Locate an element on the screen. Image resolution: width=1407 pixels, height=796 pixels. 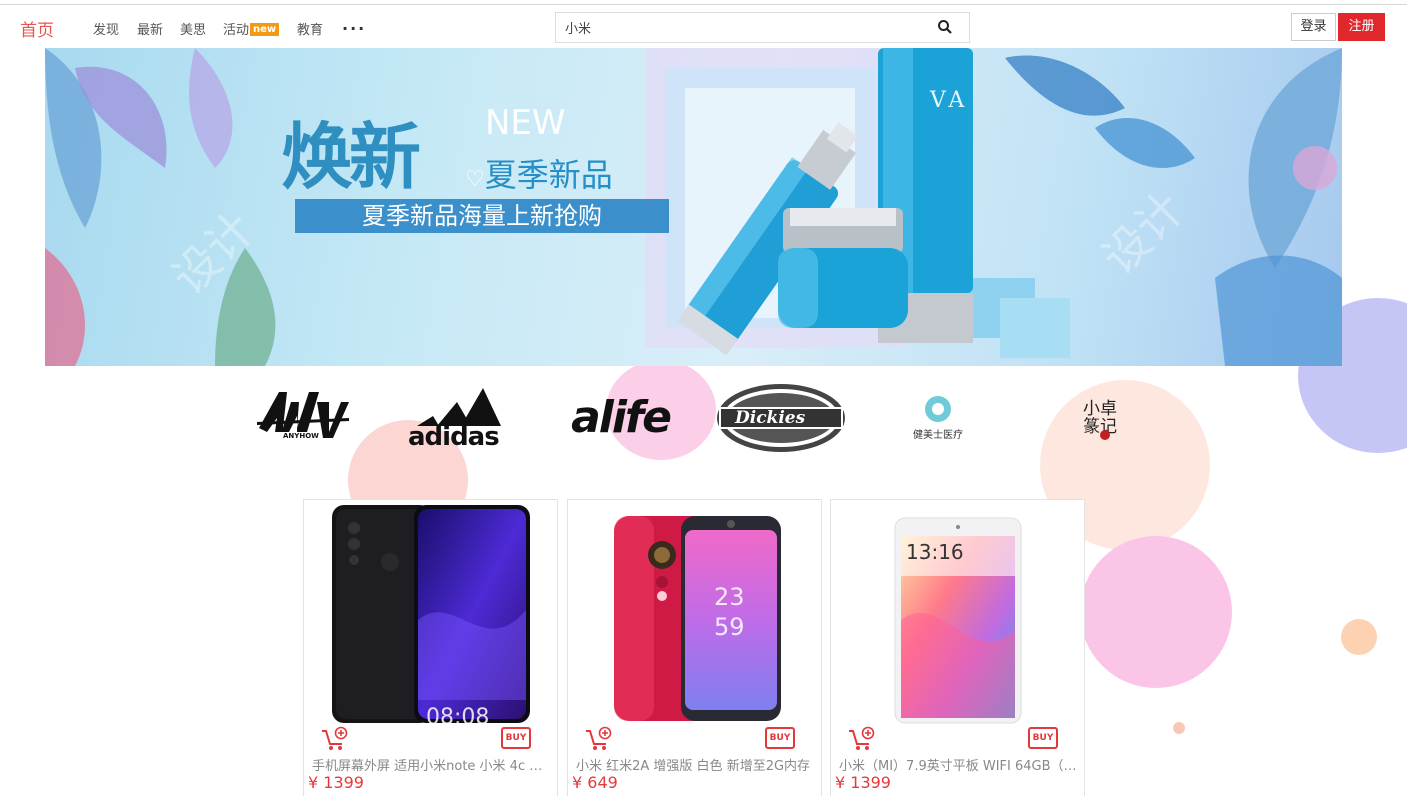
product-price: ¥ 649 is located at coordinates (595, 782).